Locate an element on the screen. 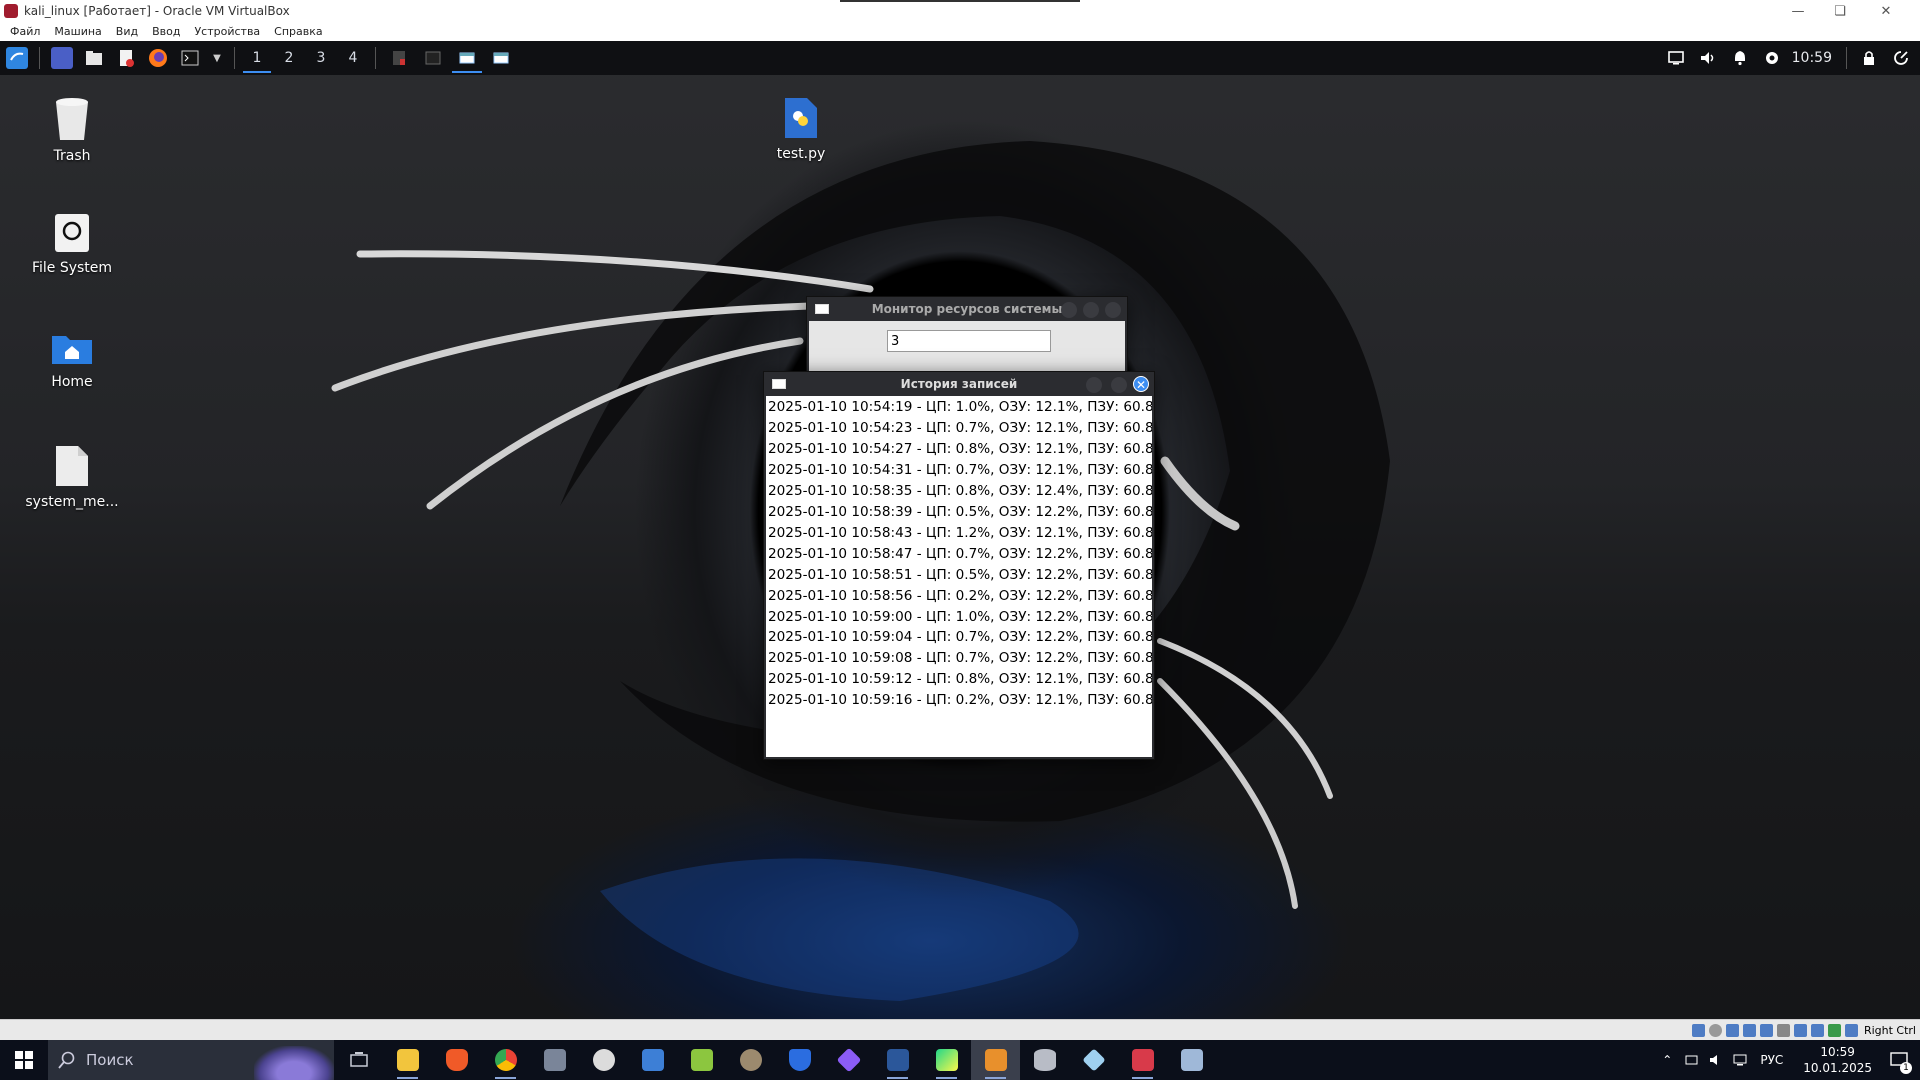 The image size is (1920, 1080). hdd-status-icon is located at coordinates (1698, 1030).